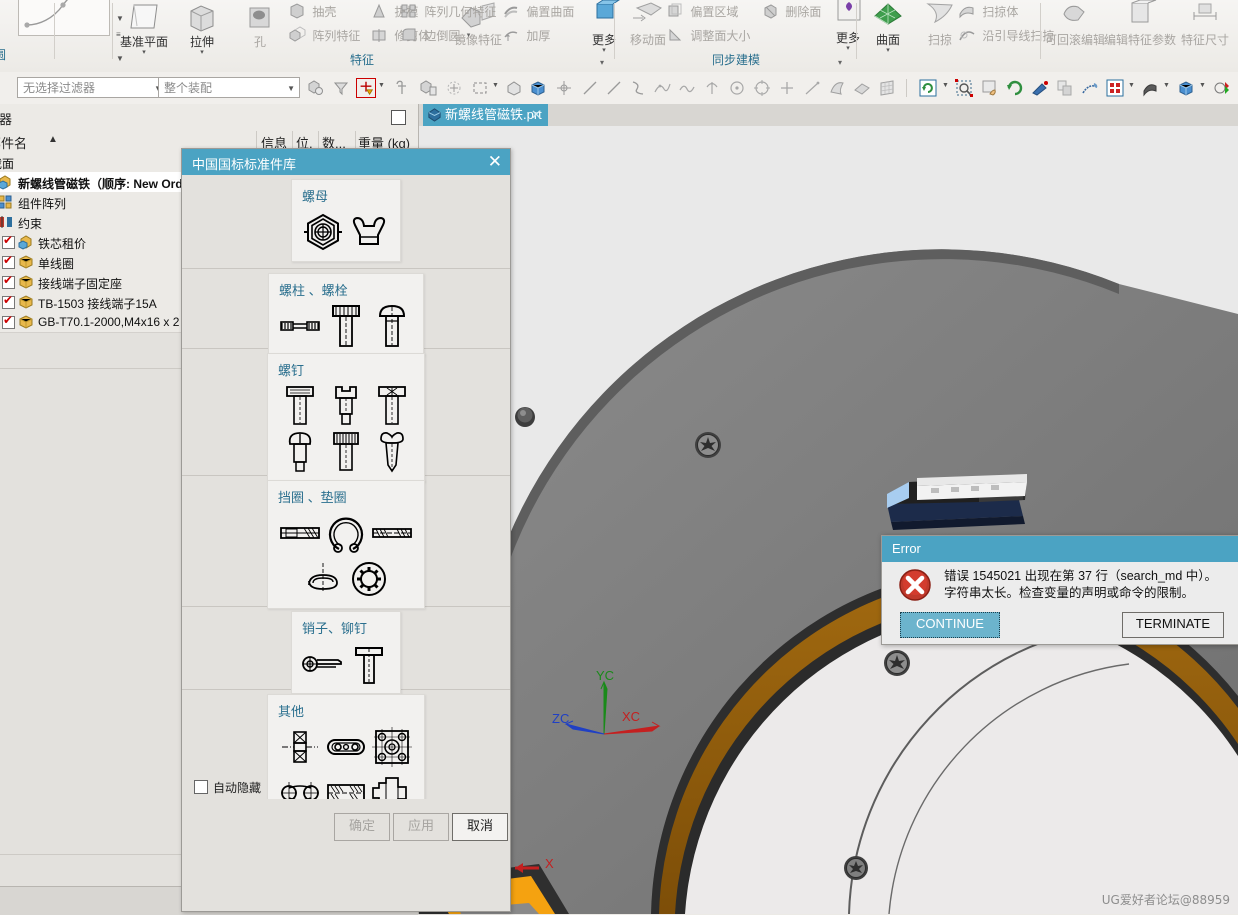 This screenshot has height=915, width=1238. I want to click on filter-select-icon, so click(341, 88).